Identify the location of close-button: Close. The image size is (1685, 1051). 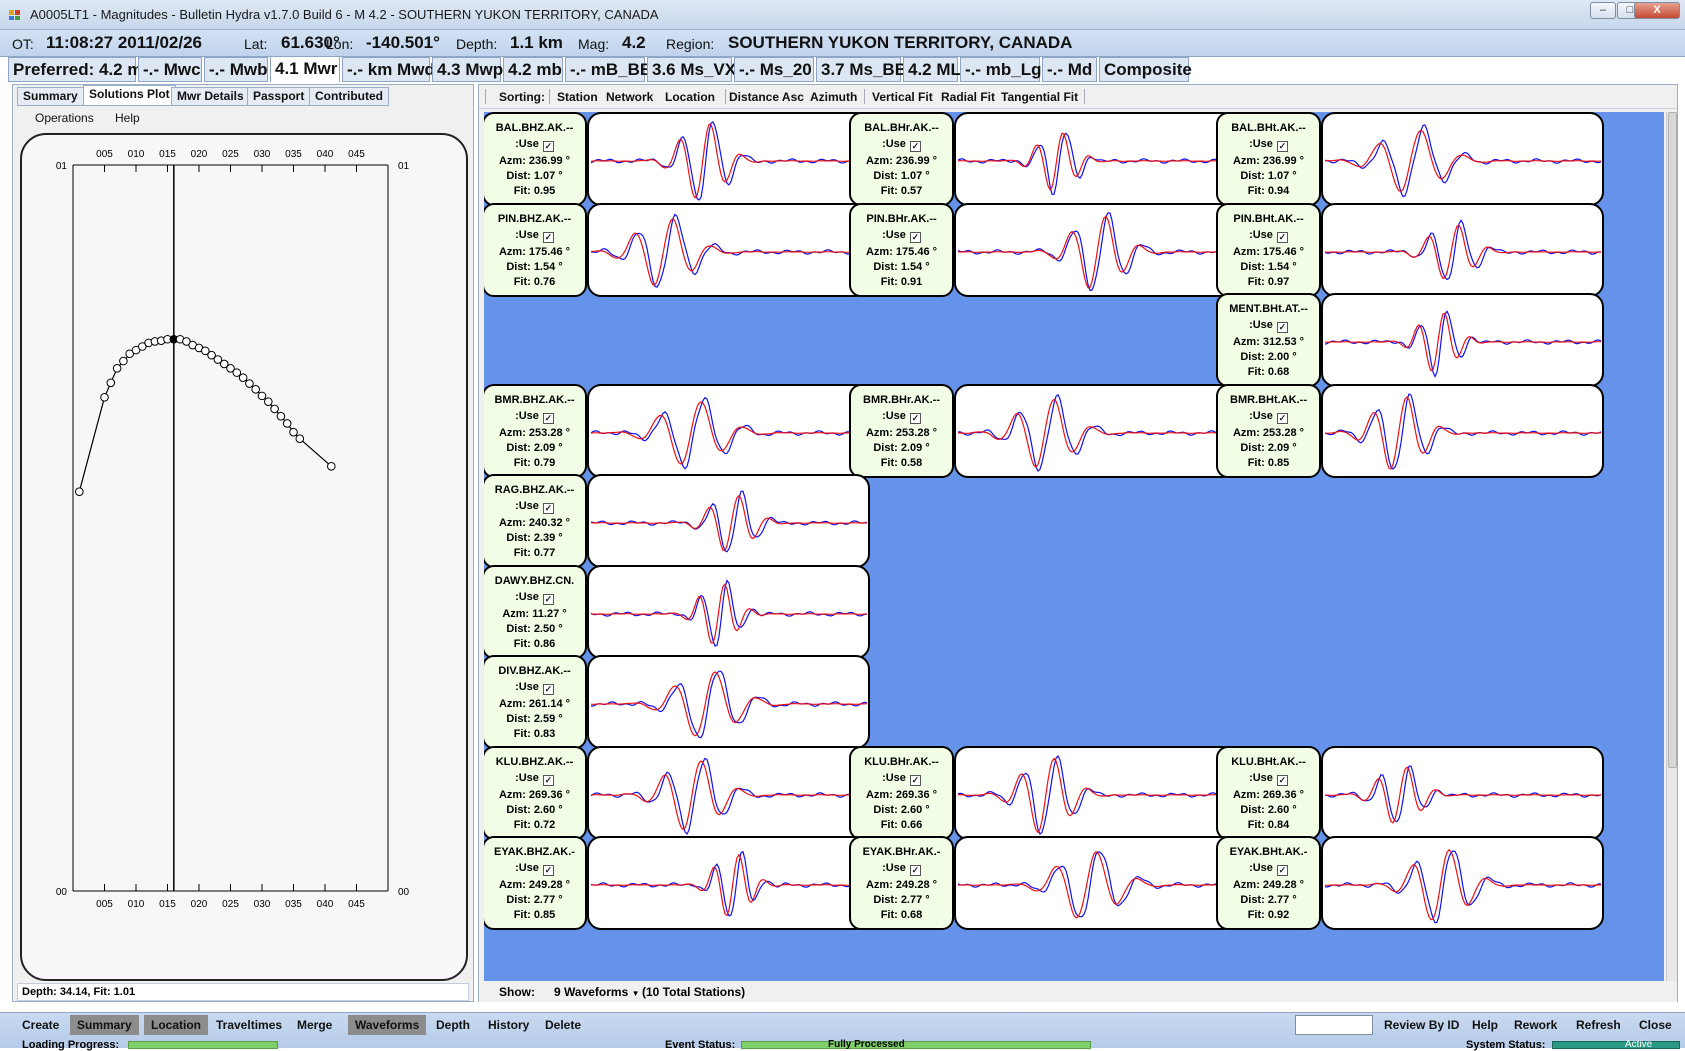
(1655, 1025).